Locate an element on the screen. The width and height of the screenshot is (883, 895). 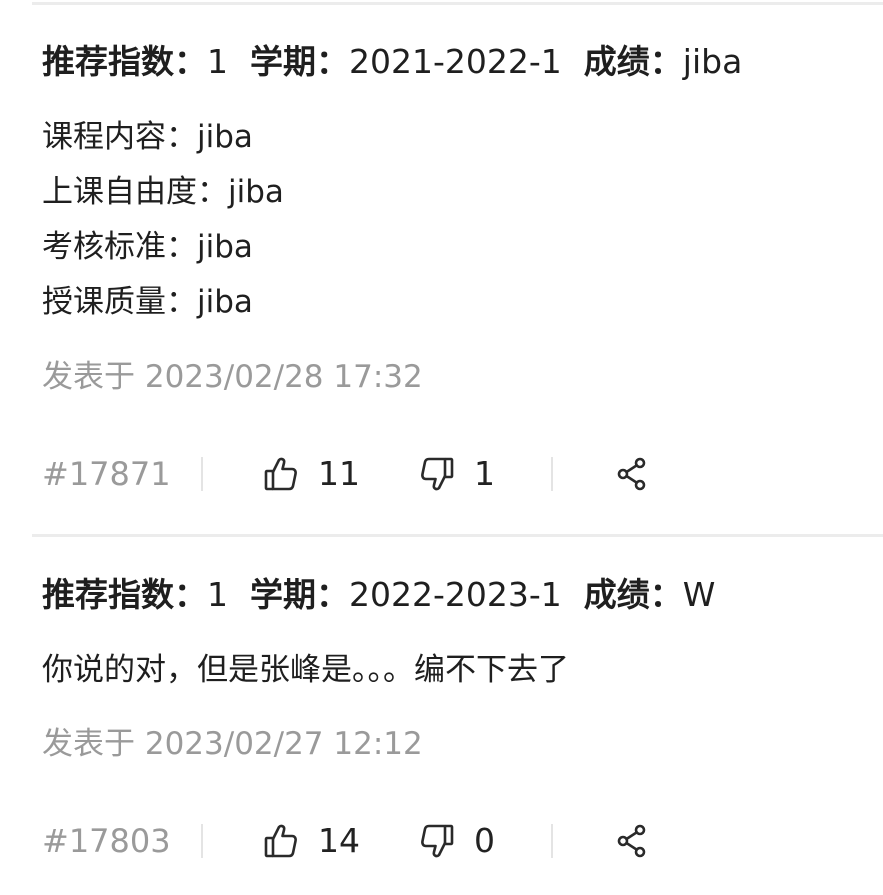
top-divider is located at coordinates (457, 3).